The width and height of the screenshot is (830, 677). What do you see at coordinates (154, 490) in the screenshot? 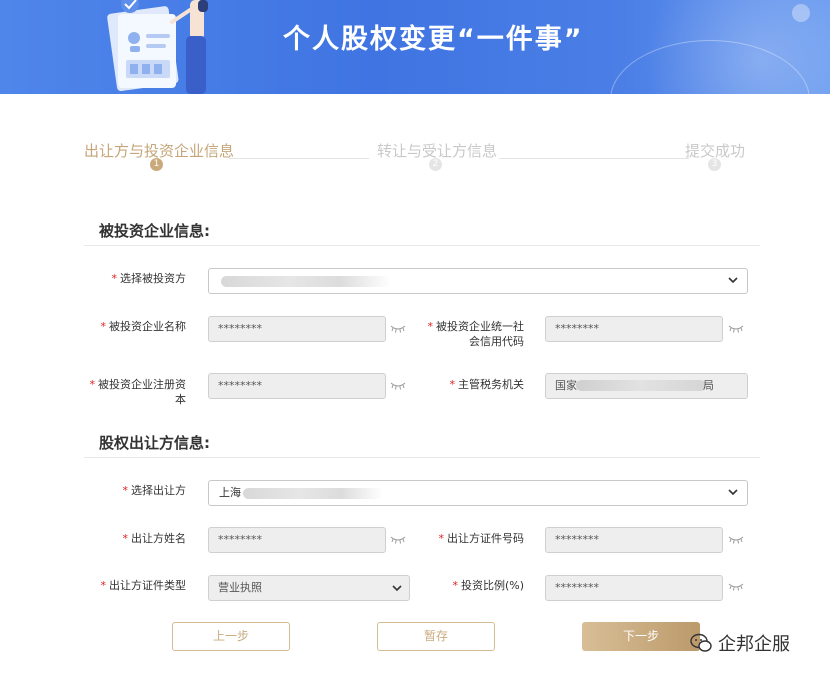
I see `label-select-transferor: * 选择出让方` at bounding box center [154, 490].